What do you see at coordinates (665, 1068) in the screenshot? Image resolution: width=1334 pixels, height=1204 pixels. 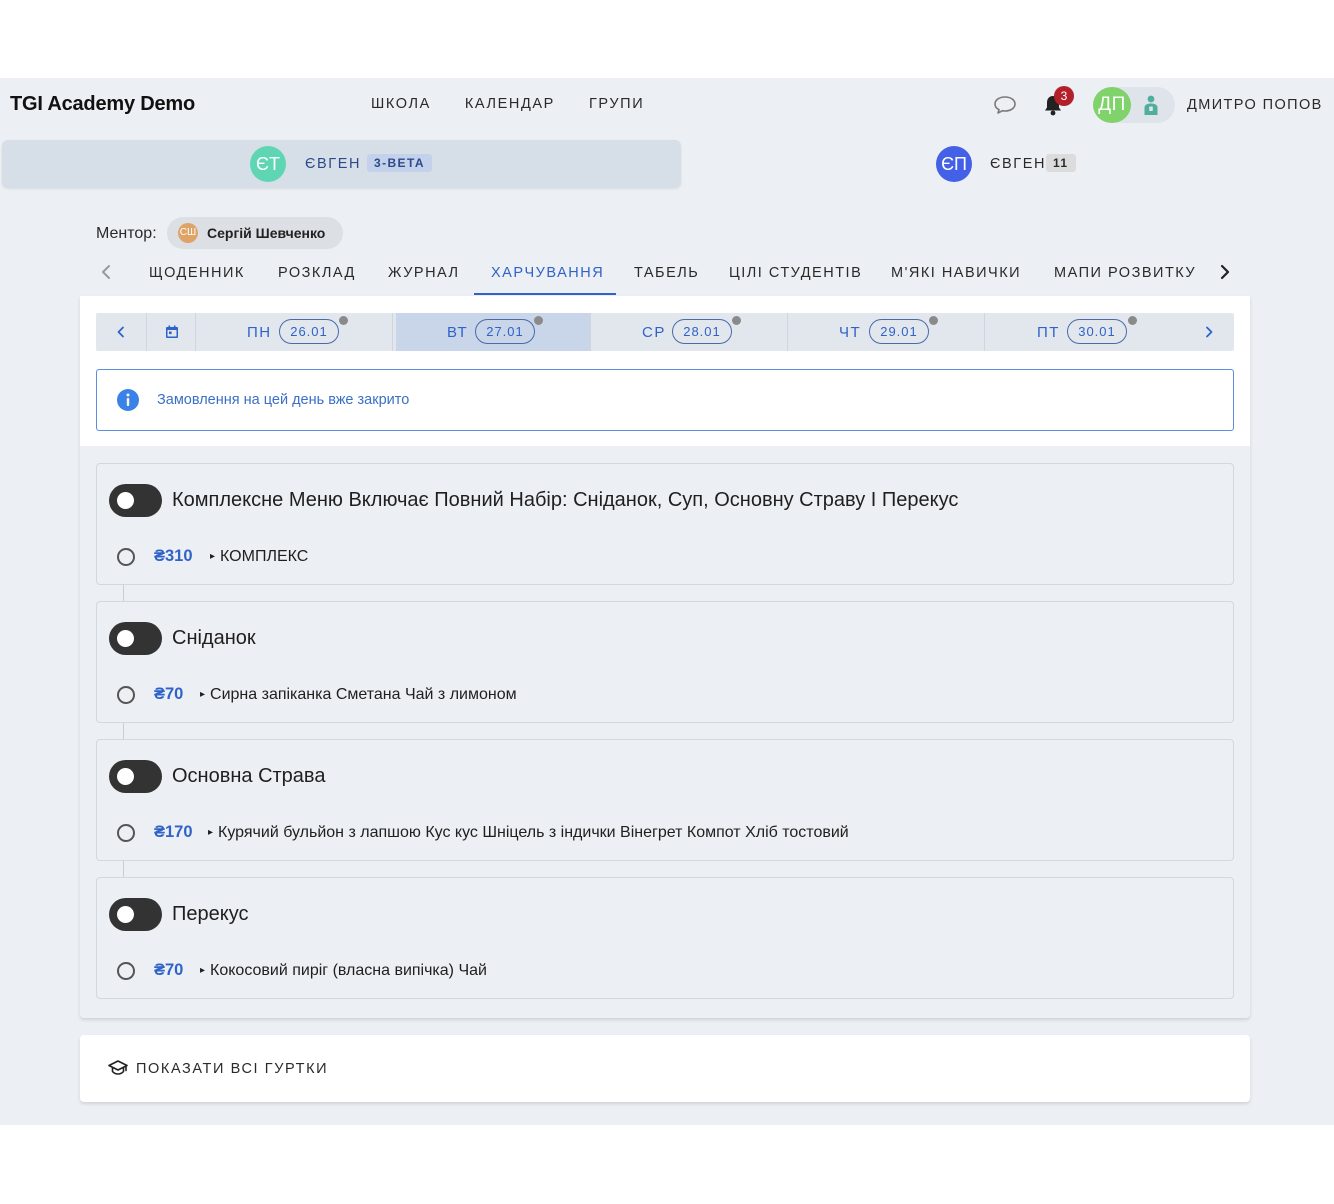 I see `show-all-clubs-button: ПОКАЗАТИ ВСІ ГУРТКИ` at bounding box center [665, 1068].